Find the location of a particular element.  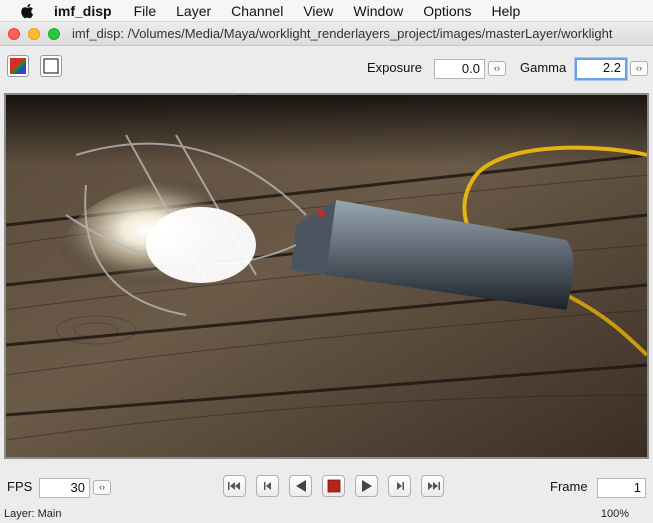

frame-toggle-button is located at coordinates (51, 66).